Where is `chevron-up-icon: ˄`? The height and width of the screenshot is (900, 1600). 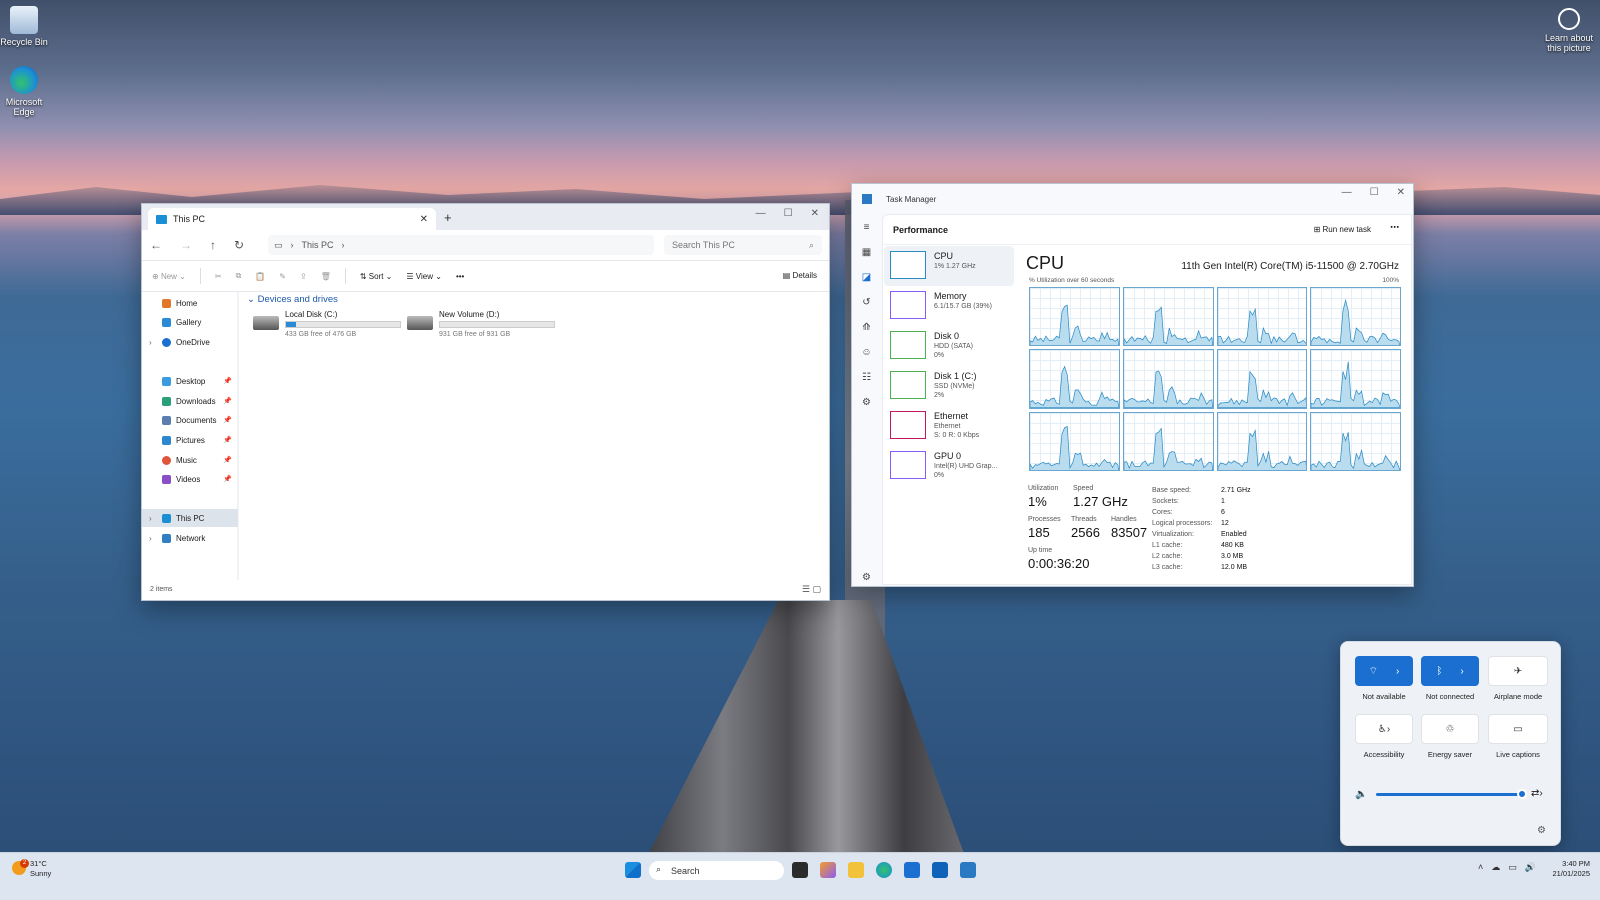
chevron-up-icon: ˄ is located at coordinates (1480, 867).